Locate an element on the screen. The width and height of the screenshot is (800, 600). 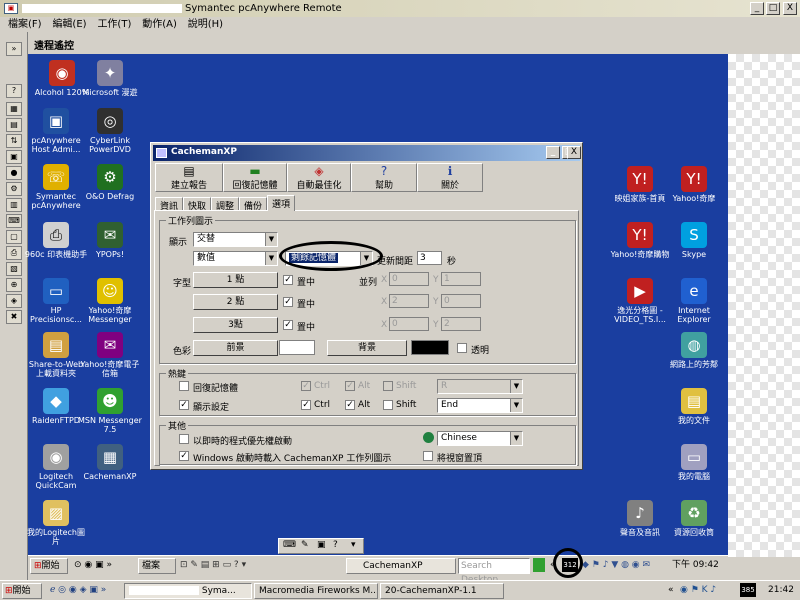
transfer-icon: ⇅ is located at coordinates (14, 141).